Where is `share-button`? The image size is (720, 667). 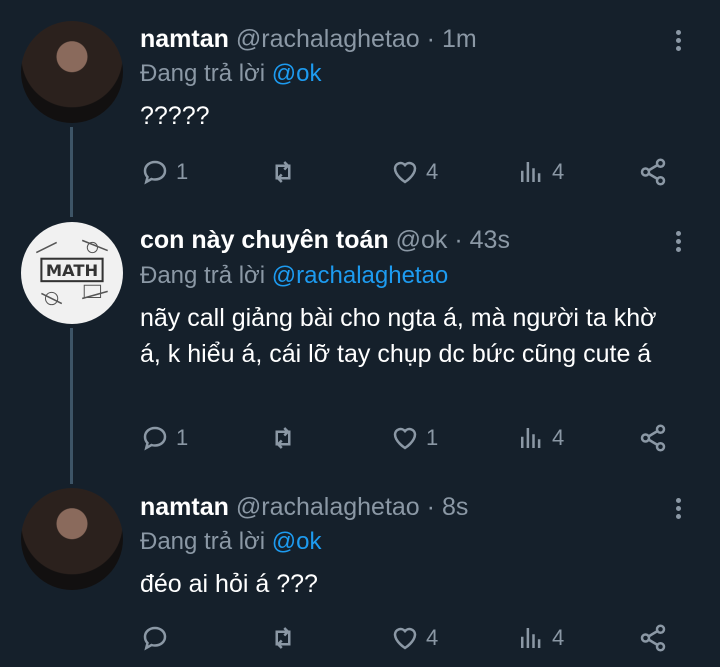 share-button is located at coordinates (653, 638).